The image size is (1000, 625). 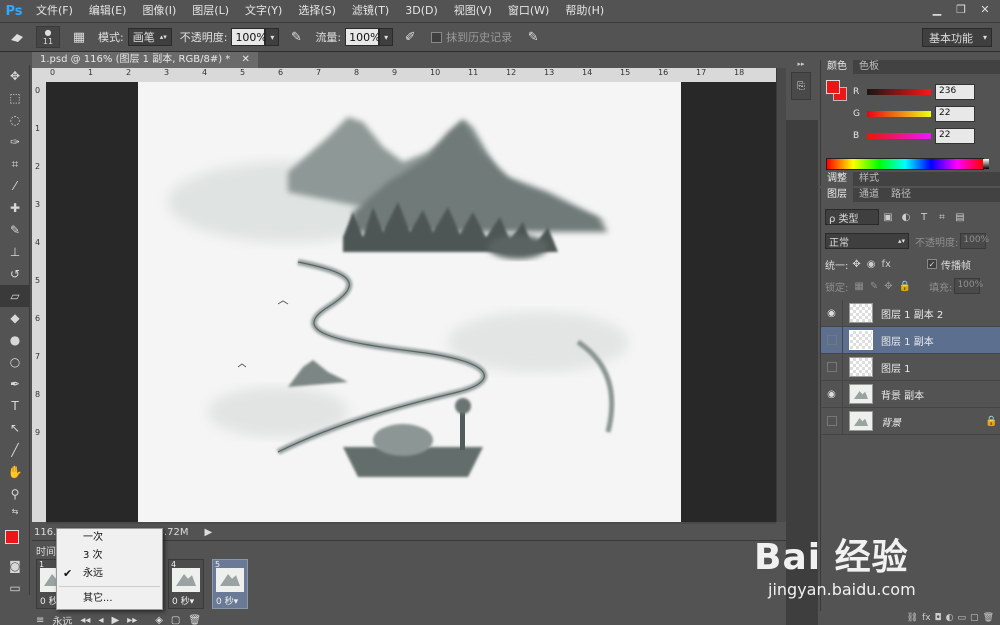 What do you see at coordinates (159, 620) in the screenshot?
I see `tween-icon: ◈` at bounding box center [159, 620].